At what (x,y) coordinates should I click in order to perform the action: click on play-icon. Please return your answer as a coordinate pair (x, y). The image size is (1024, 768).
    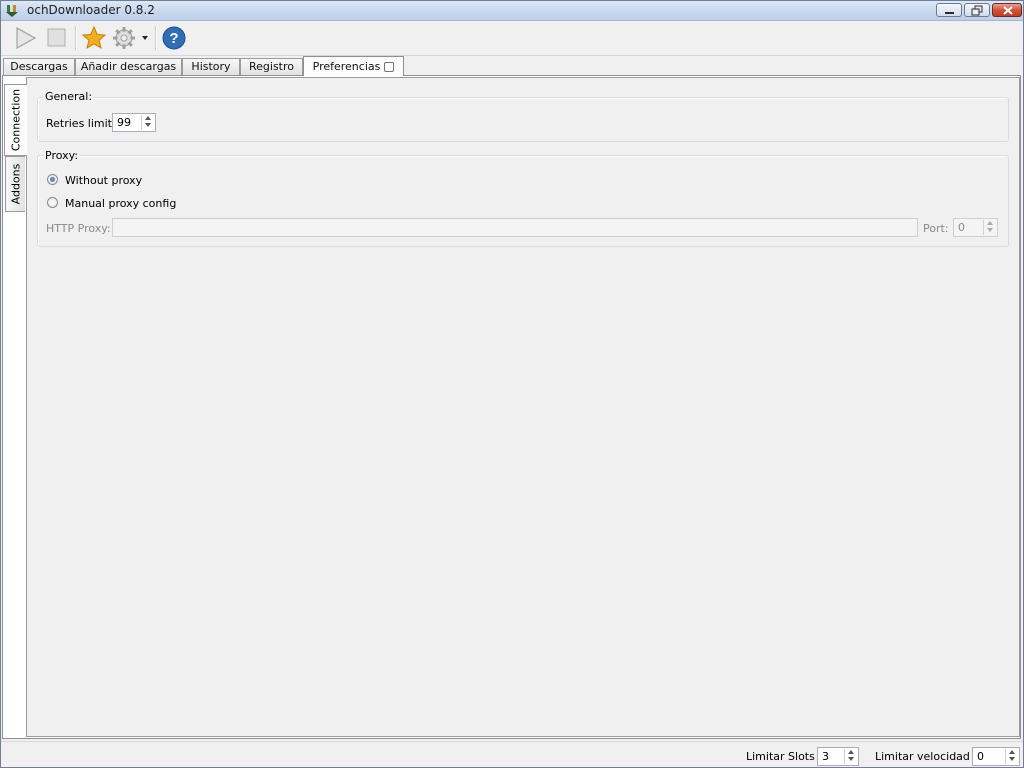
    Looking at the image, I should click on (25, 38).